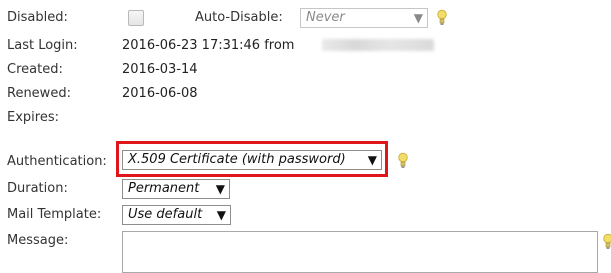 This screenshot has height=273, width=611. I want to click on message-label: Message:, so click(38, 240).